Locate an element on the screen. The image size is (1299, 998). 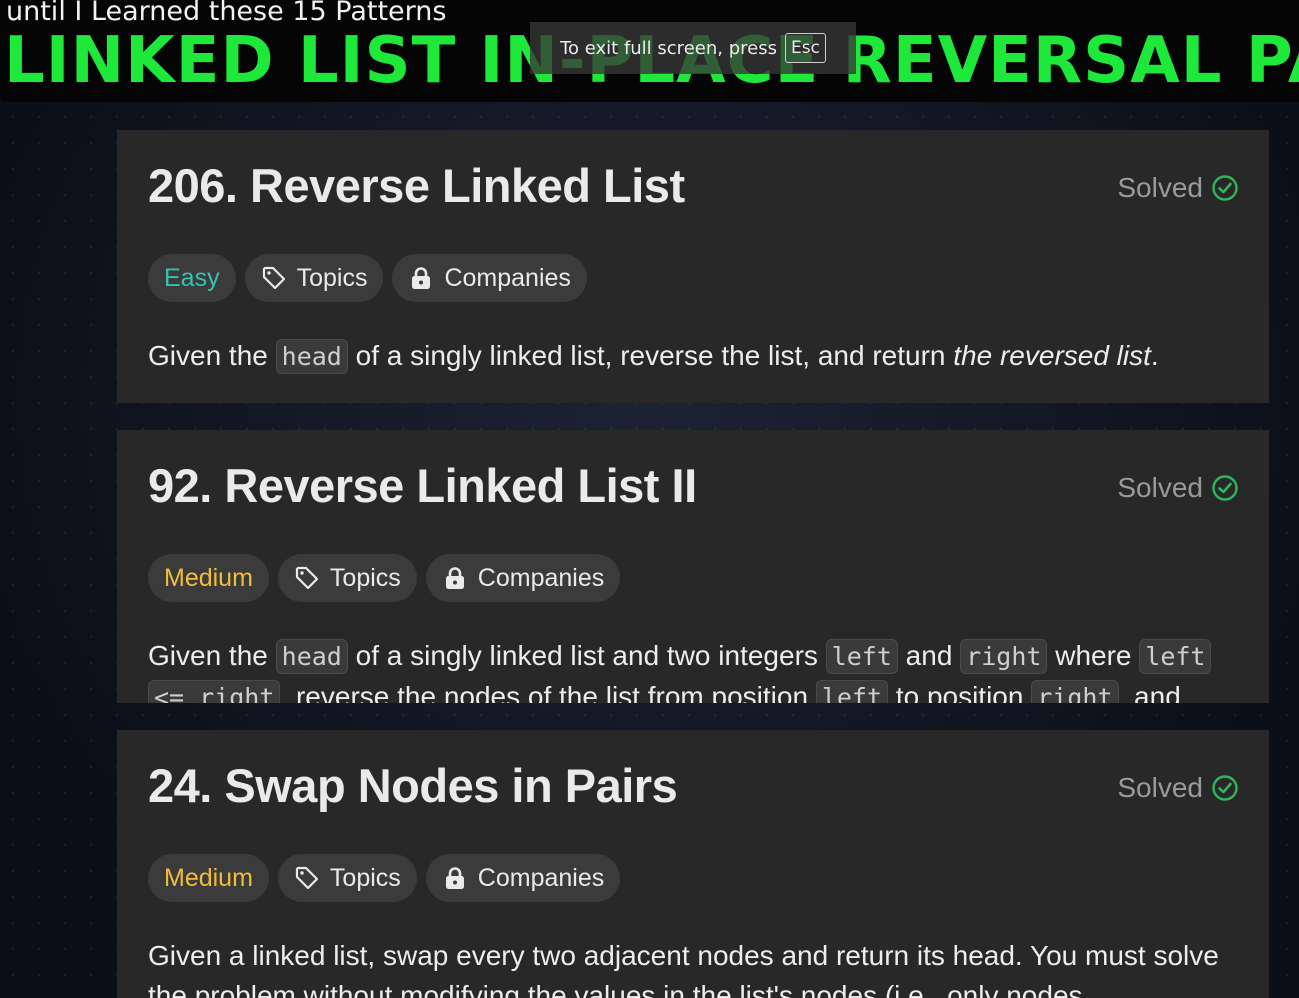
difficulty-badge: Easy is located at coordinates (192, 278).